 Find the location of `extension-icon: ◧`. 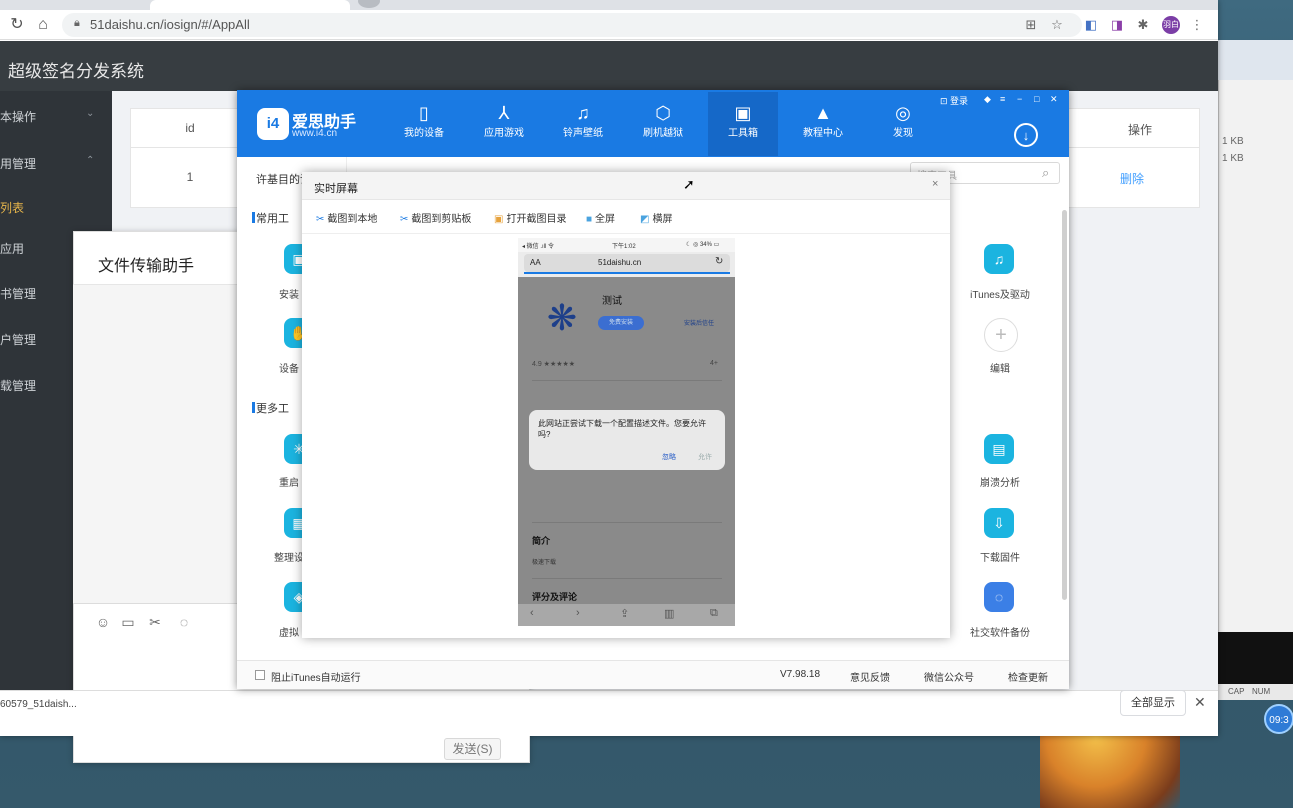

extension-icon: ◧ is located at coordinates (1091, 25).